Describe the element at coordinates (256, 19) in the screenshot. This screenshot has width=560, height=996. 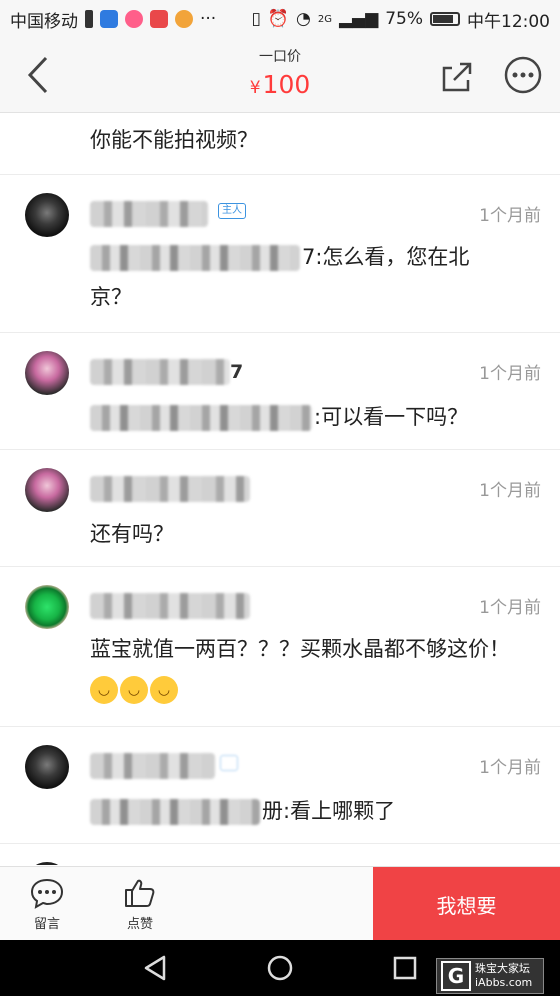
I see `vibrate-icon: ▯` at that location.